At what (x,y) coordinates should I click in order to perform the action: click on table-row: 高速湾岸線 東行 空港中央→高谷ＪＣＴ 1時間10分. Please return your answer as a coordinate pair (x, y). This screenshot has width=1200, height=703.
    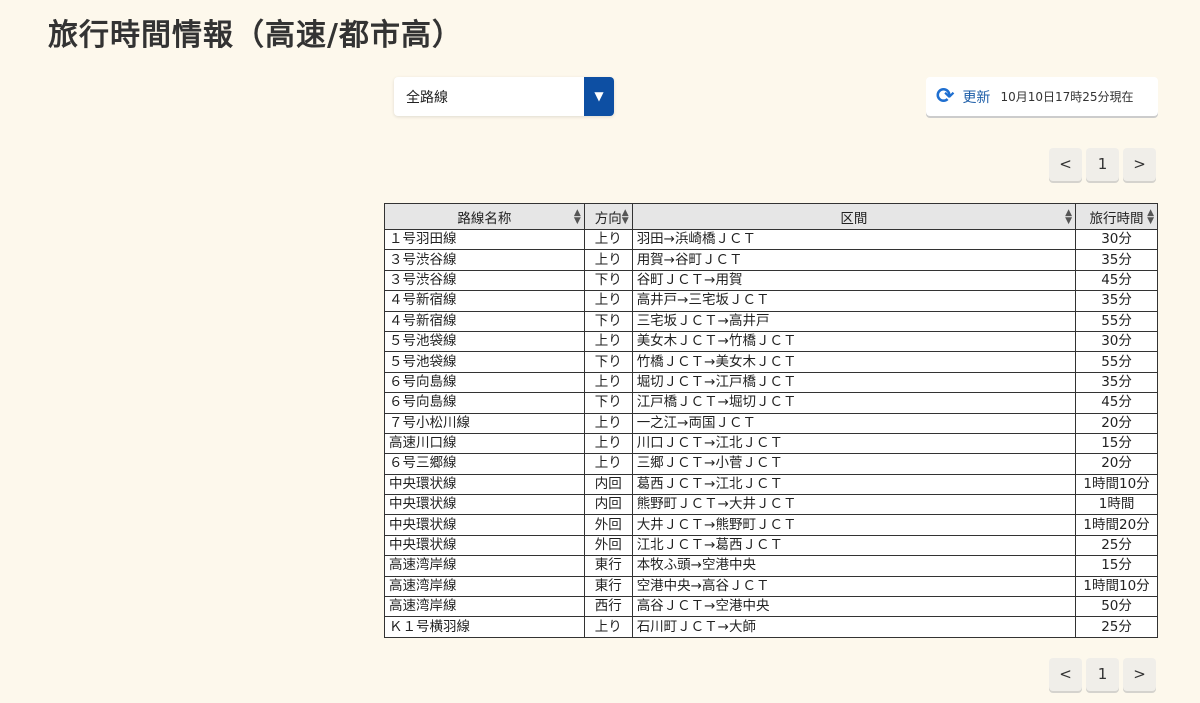
    Looking at the image, I should click on (771, 586).